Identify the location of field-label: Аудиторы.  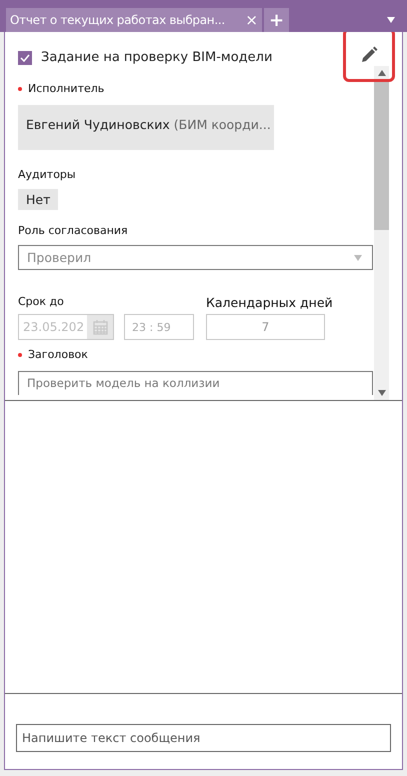
(47, 174).